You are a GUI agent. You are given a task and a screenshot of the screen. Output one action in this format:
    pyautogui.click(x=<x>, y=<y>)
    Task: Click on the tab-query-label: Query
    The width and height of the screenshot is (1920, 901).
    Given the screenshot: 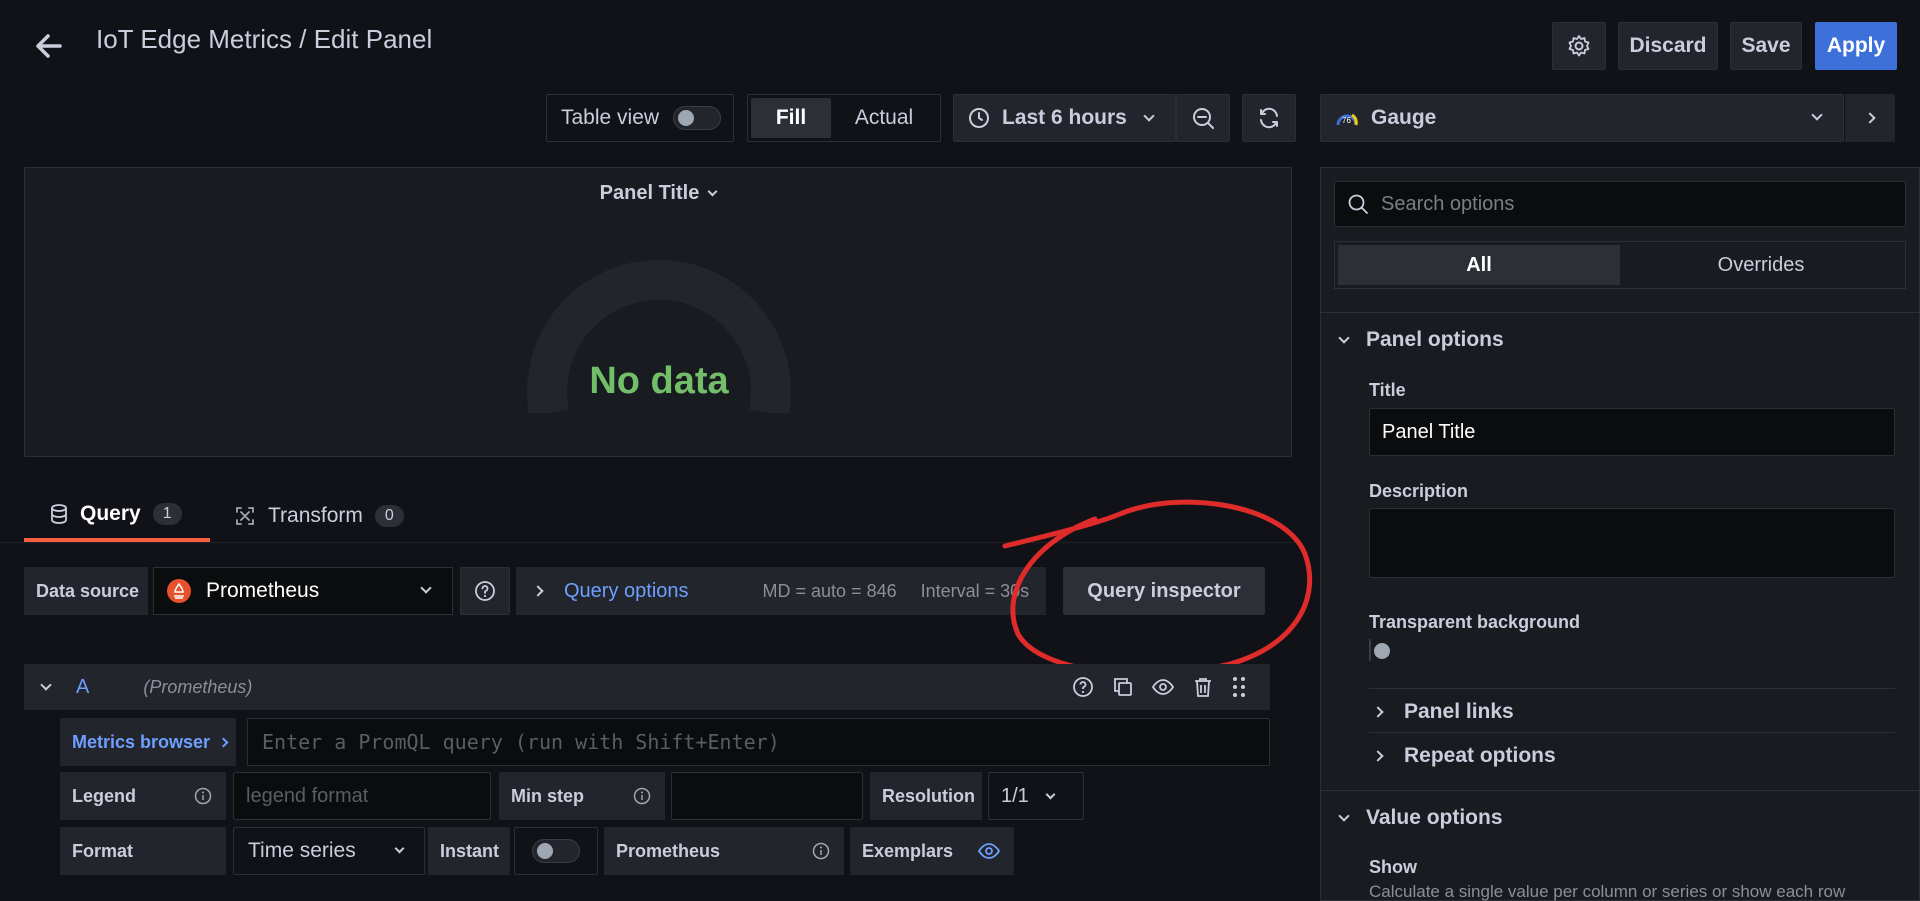 What is the action you would take?
    pyautogui.click(x=110, y=513)
    